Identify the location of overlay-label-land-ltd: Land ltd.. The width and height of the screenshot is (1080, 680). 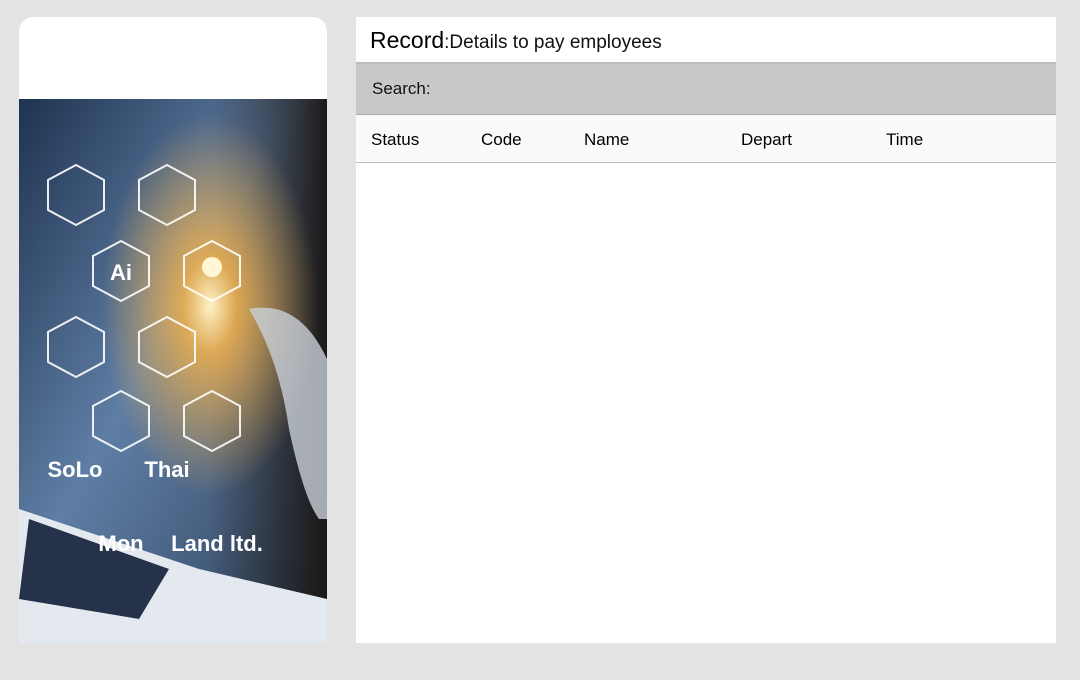
(217, 543).